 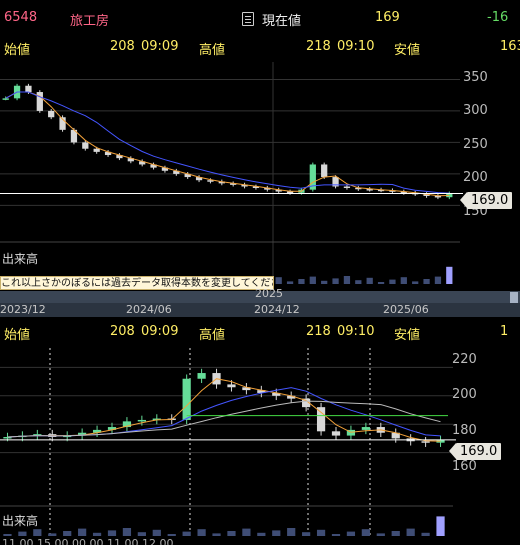 I want to click on lower-high-label: 高値, so click(x=212, y=335).